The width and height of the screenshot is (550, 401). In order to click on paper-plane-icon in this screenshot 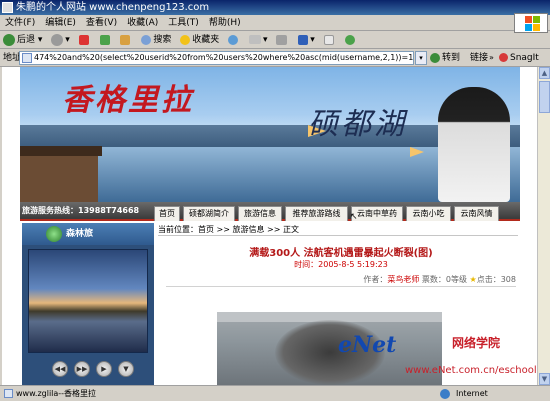, I will do `click(417, 152)`.